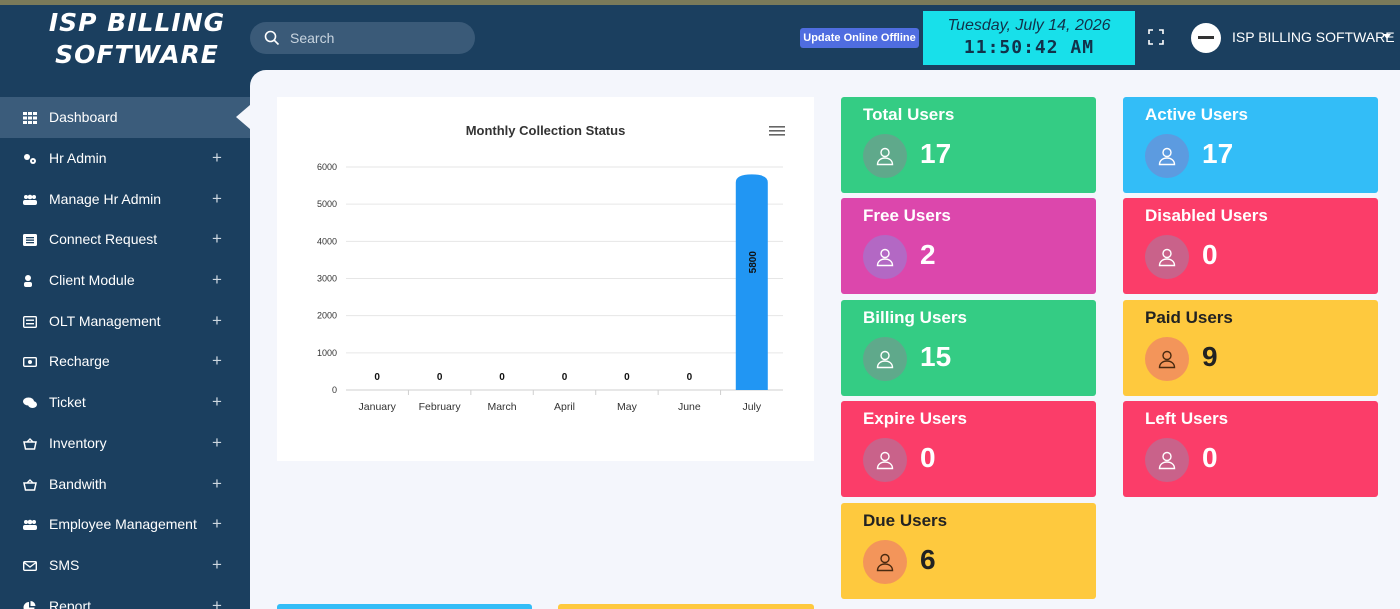 The image size is (1400, 609). What do you see at coordinates (968, 145) in the screenshot?
I see `stat-card-total-users: Total Users 17` at bounding box center [968, 145].